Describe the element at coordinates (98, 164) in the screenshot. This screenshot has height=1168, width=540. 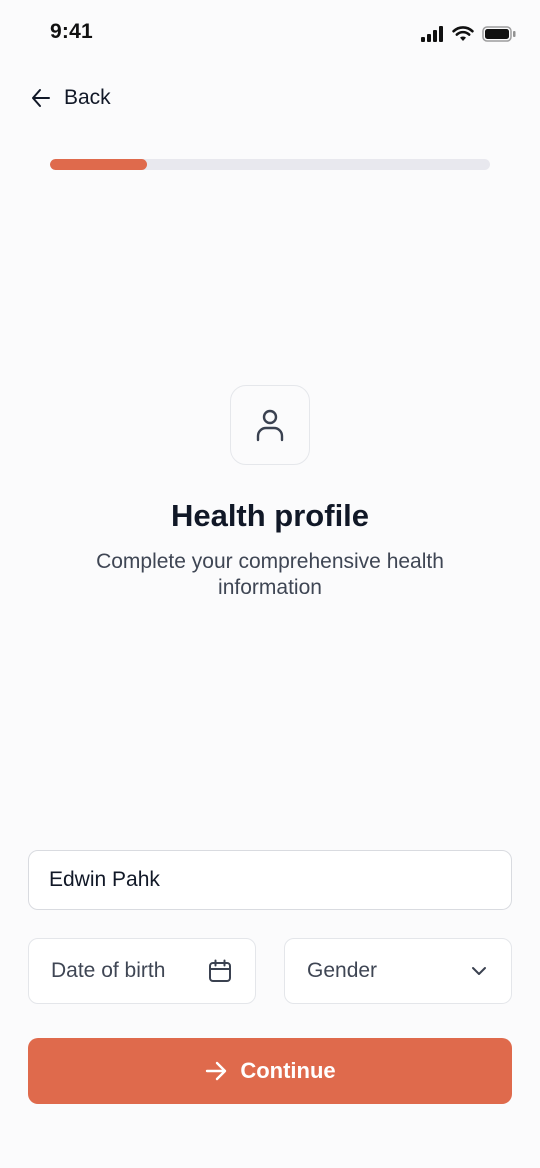
I see `progress-fill` at that location.